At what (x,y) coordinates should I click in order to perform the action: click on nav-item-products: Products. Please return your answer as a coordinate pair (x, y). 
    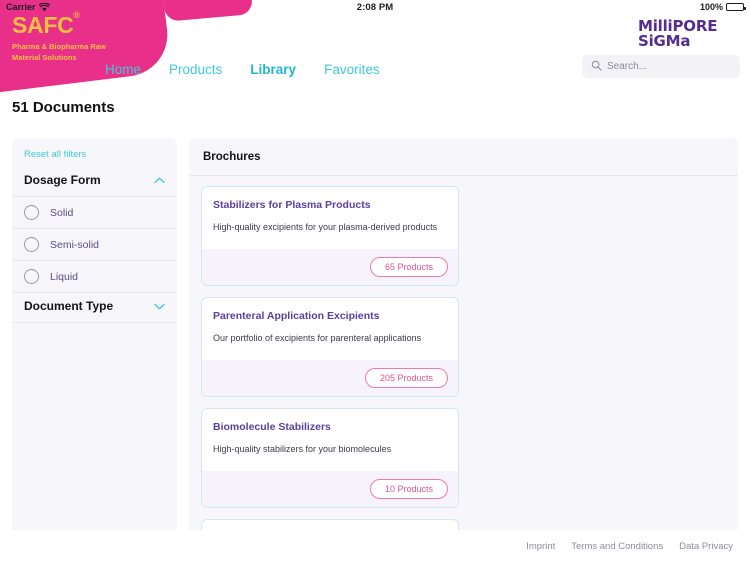
    Looking at the image, I should click on (195, 69).